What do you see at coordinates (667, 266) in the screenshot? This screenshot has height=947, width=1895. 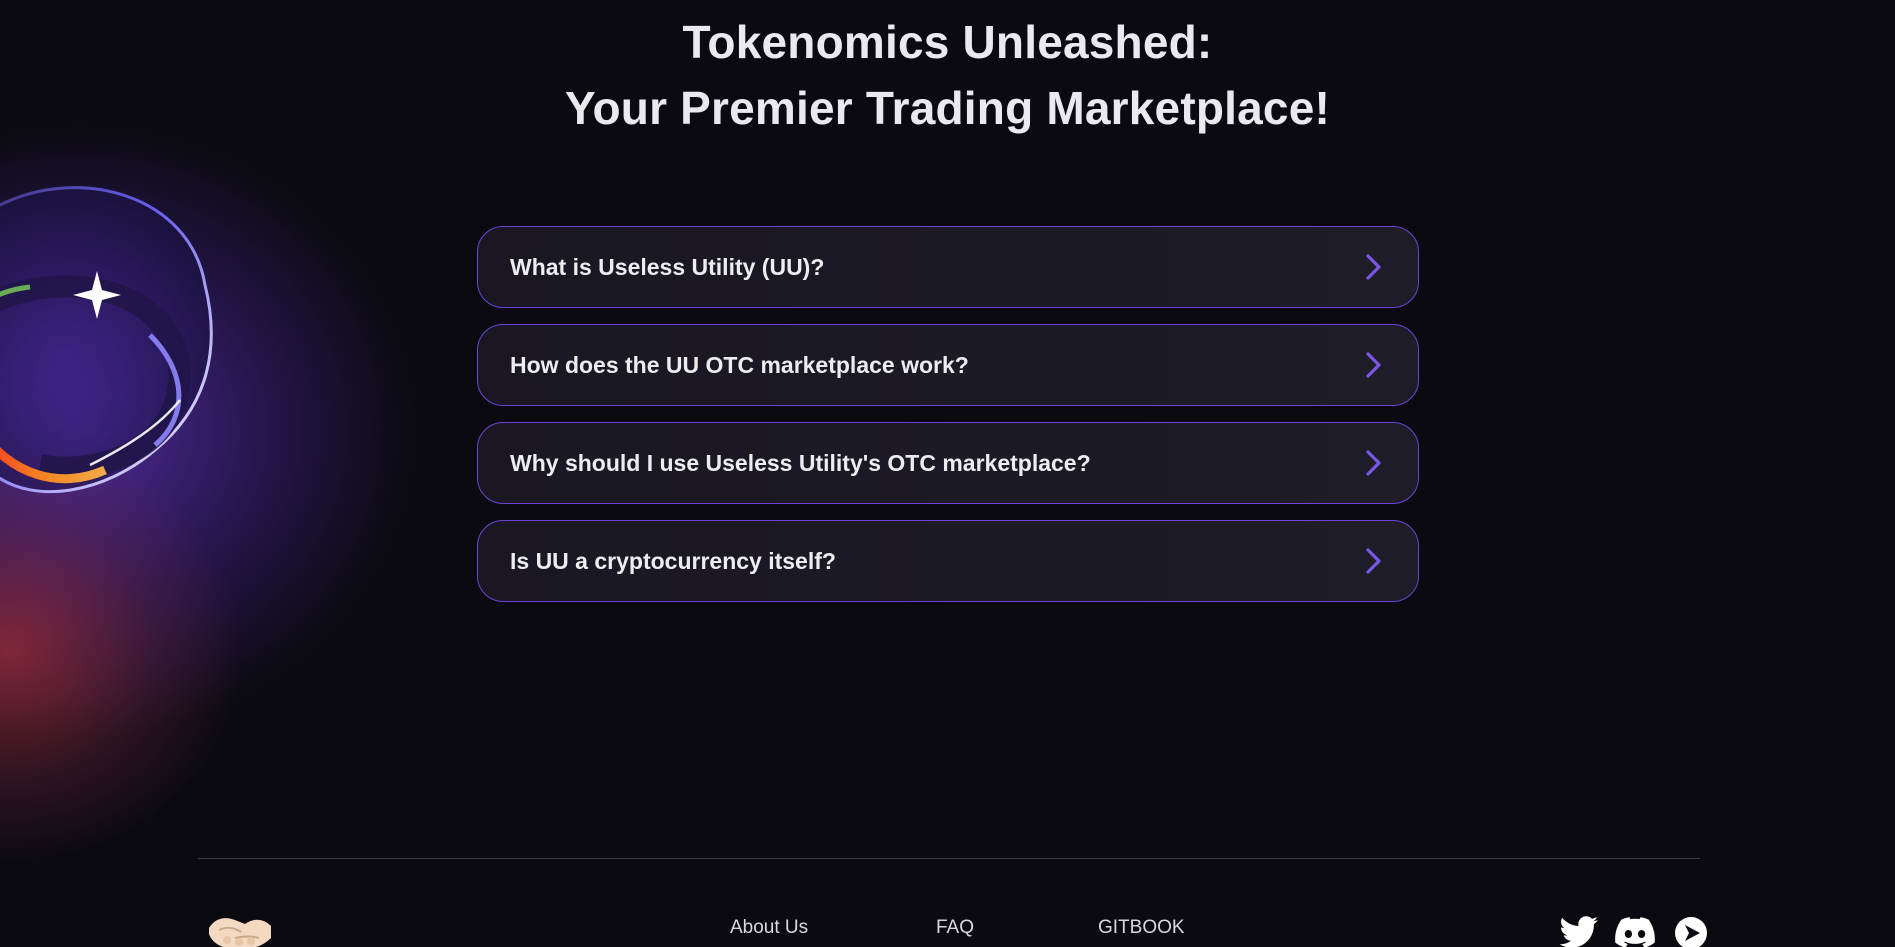 I see `faq-question: What is Useless Utility (UU)?` at bounding box center [667, 266].